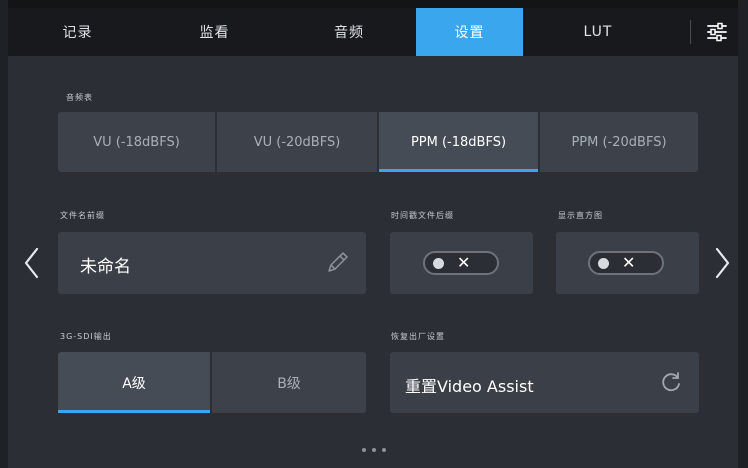 This screenshot has width=748, height=468. I want to click on option-label: VU (-18dBFS), so click(136, 142).